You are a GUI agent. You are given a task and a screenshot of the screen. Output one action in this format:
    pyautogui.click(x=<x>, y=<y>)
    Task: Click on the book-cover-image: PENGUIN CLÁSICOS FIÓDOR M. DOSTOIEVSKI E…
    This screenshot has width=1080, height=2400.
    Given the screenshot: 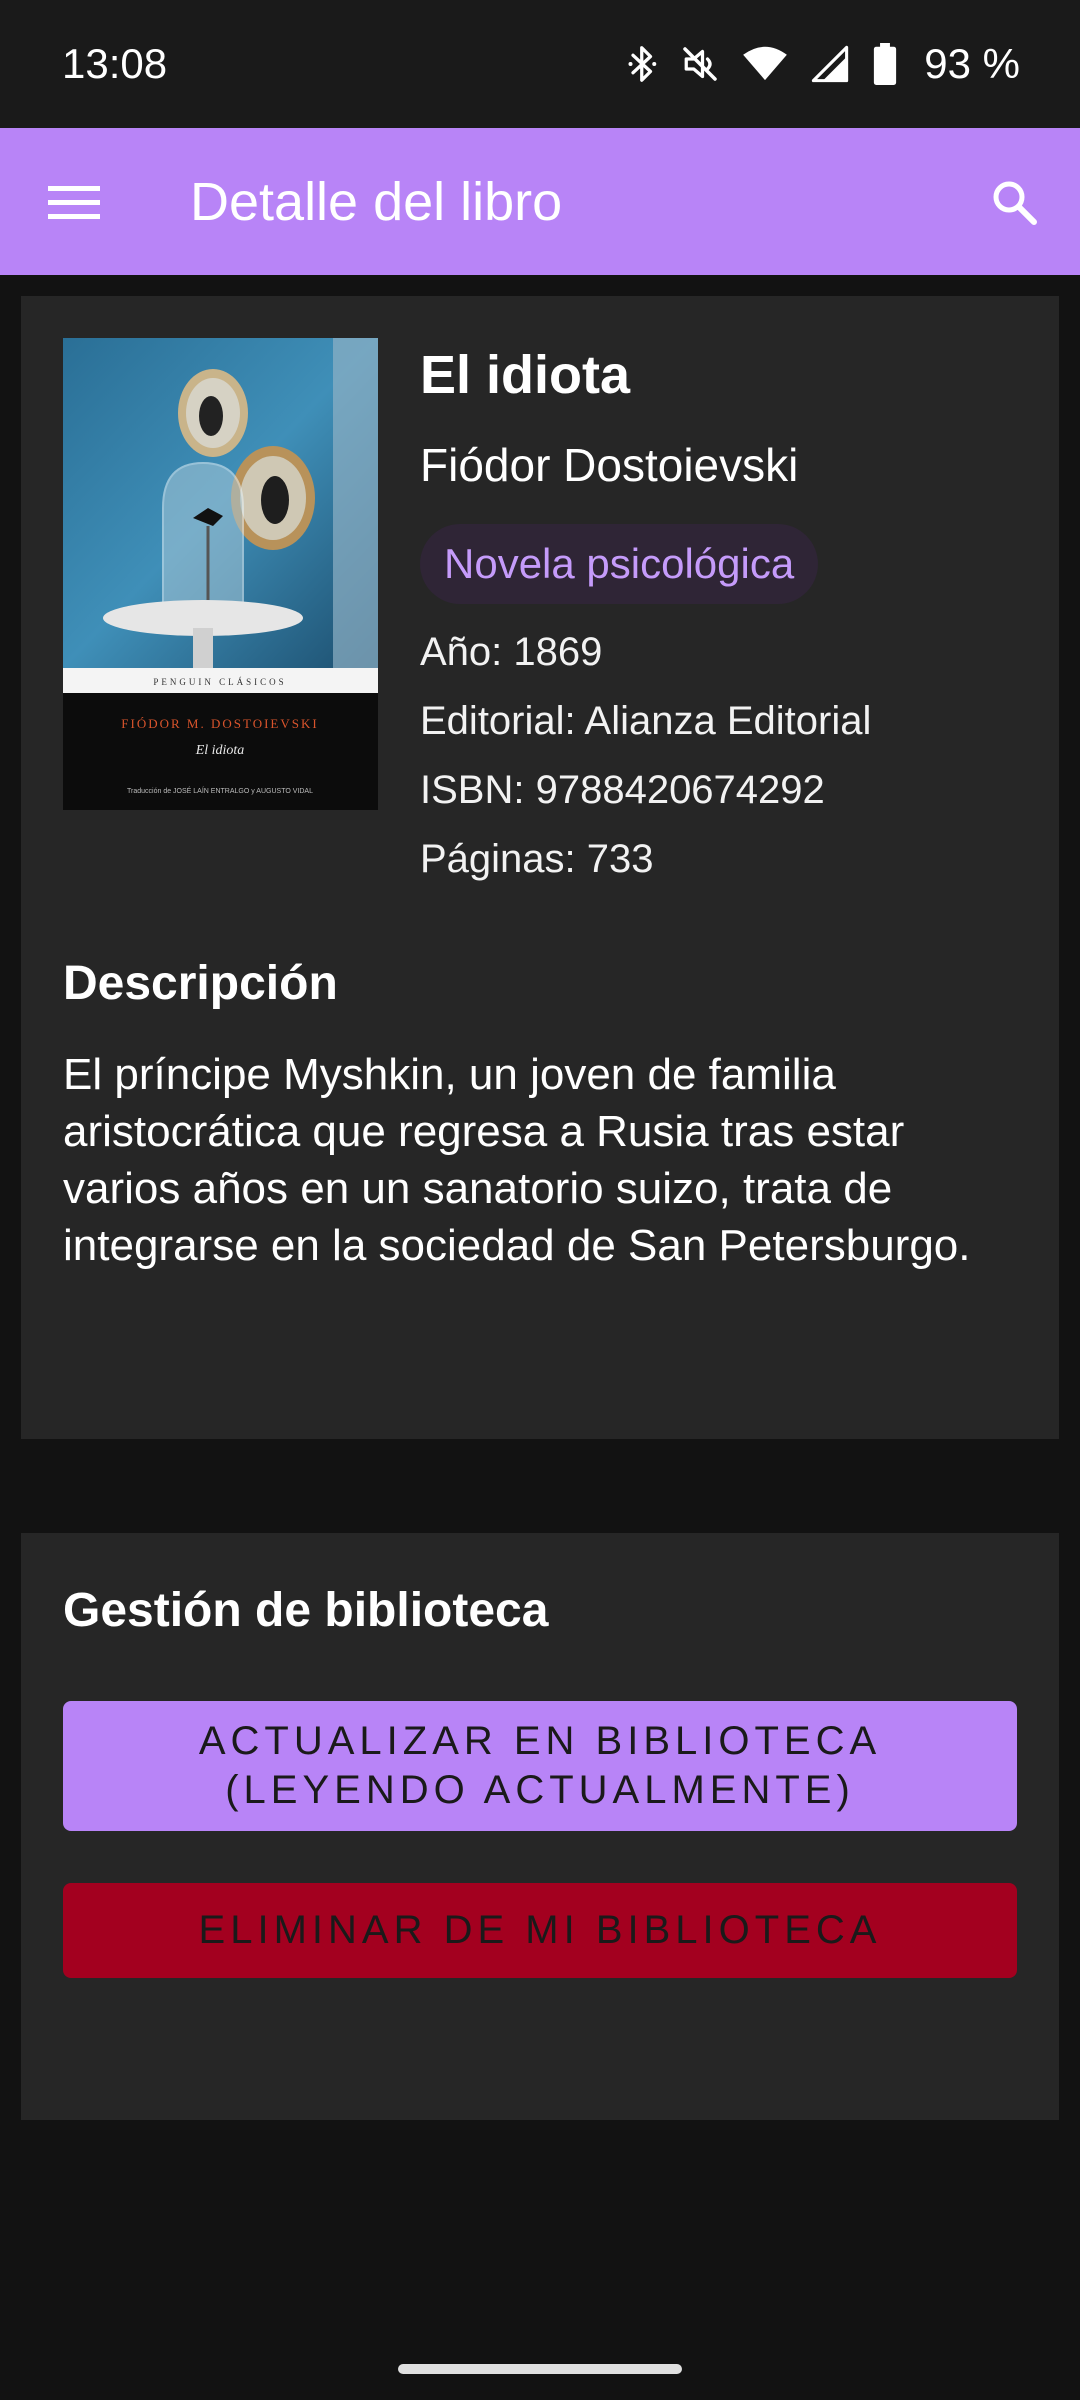 What is the action you would take?
    pyautogui.click(x=220, y=574)
    